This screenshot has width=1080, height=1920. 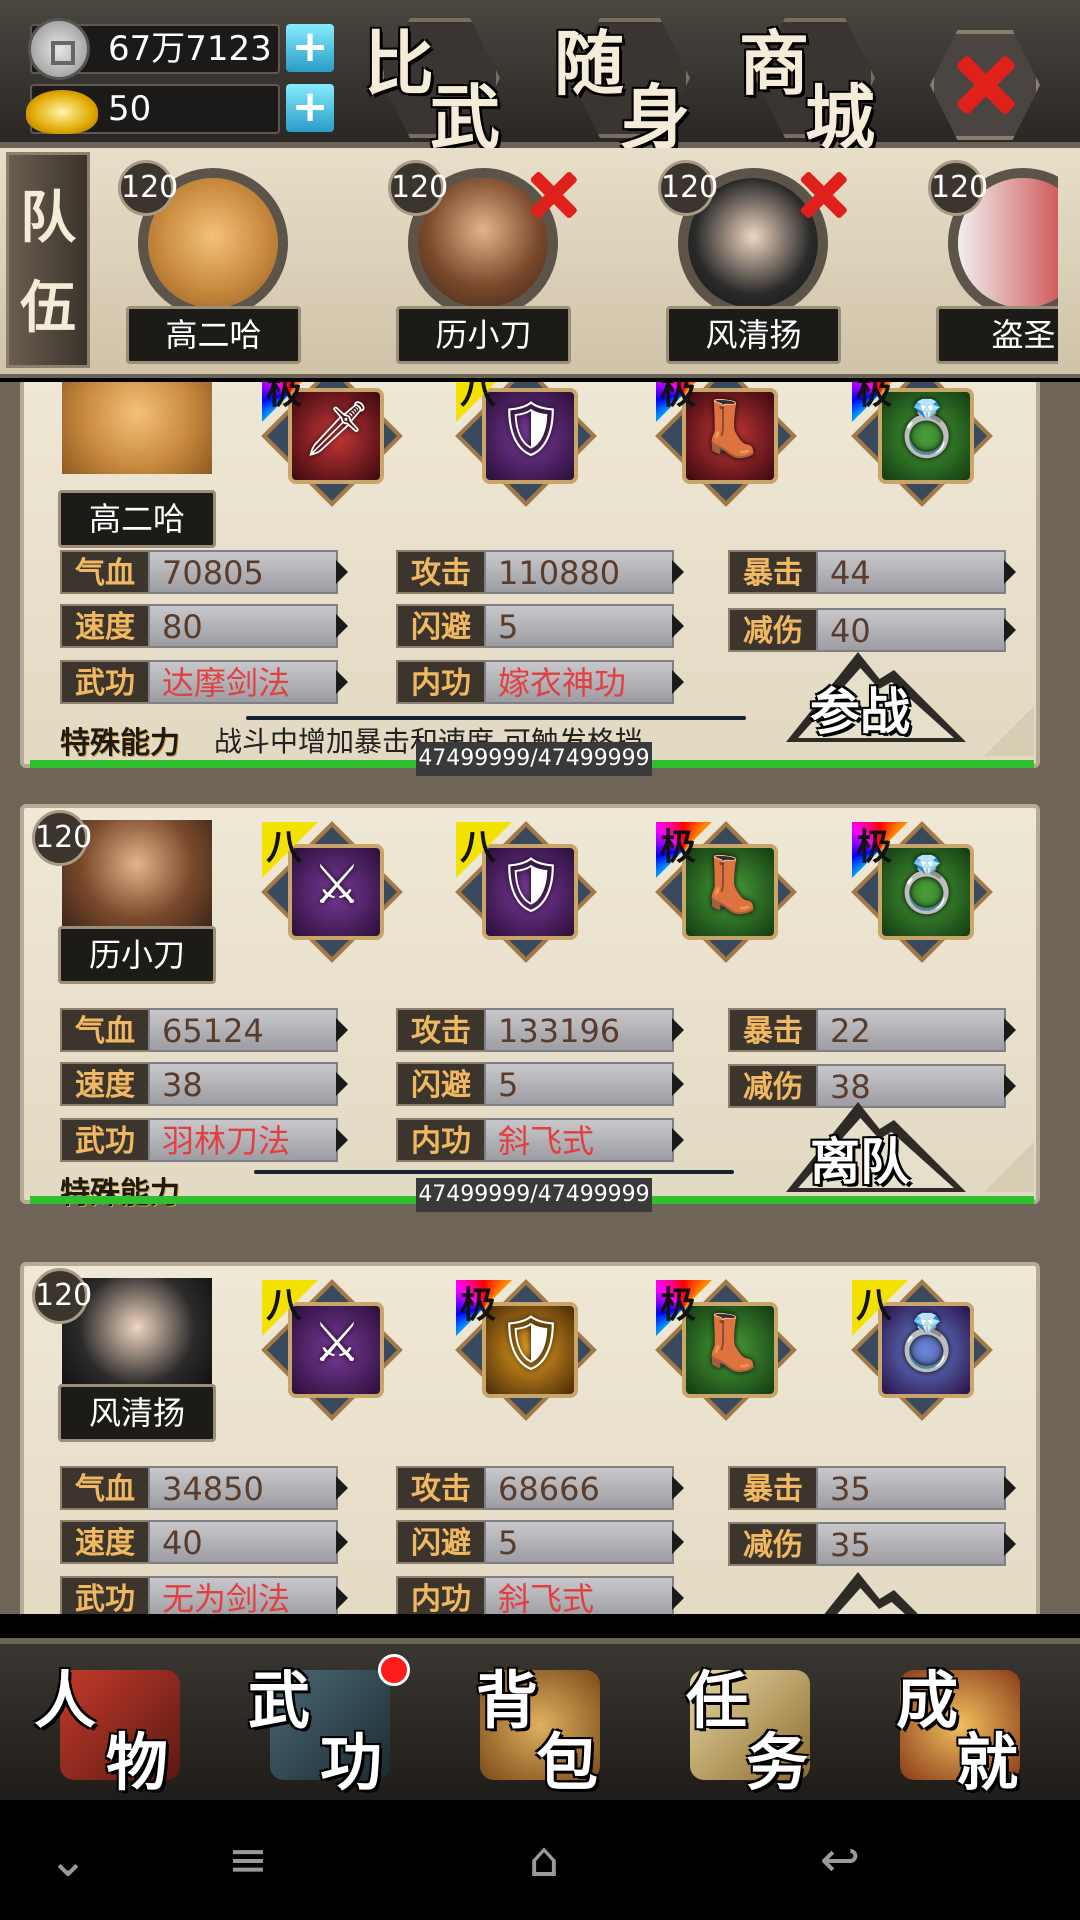 I want to click on team-member-4: 120 盗圣, so click(x=993, y=263).